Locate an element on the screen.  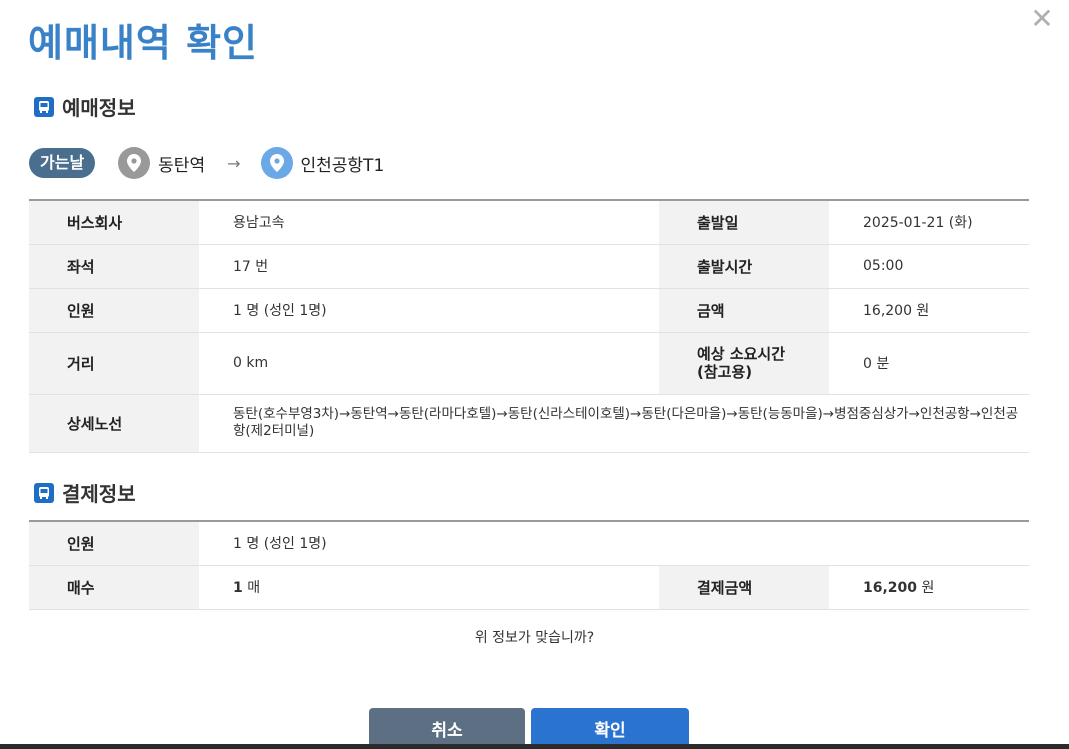
ticket-count-value: 1 매 is located at coordinates (429, 587).